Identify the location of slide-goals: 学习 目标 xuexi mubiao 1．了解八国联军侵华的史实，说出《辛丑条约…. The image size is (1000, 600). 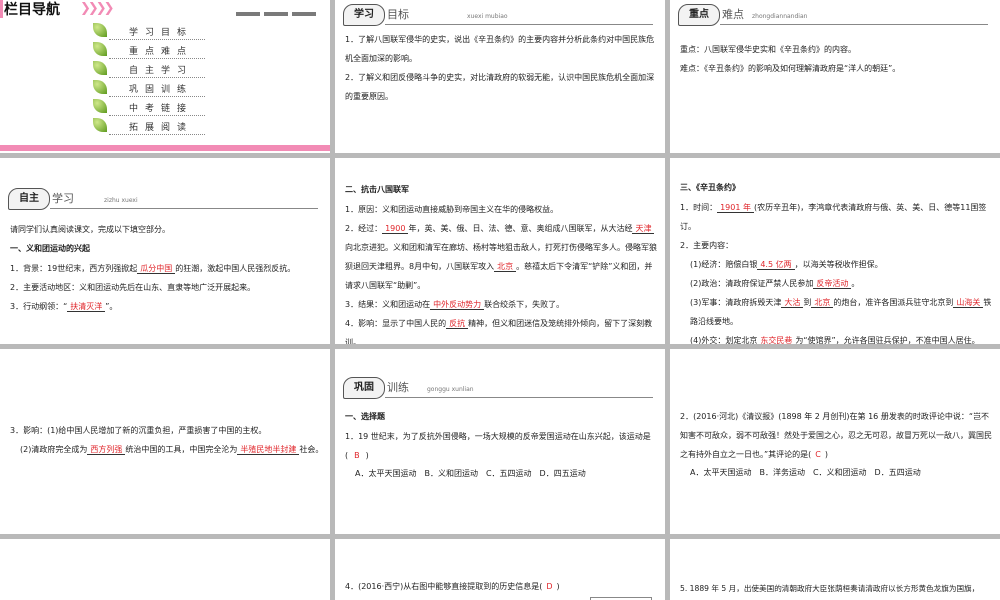
(500, 76).